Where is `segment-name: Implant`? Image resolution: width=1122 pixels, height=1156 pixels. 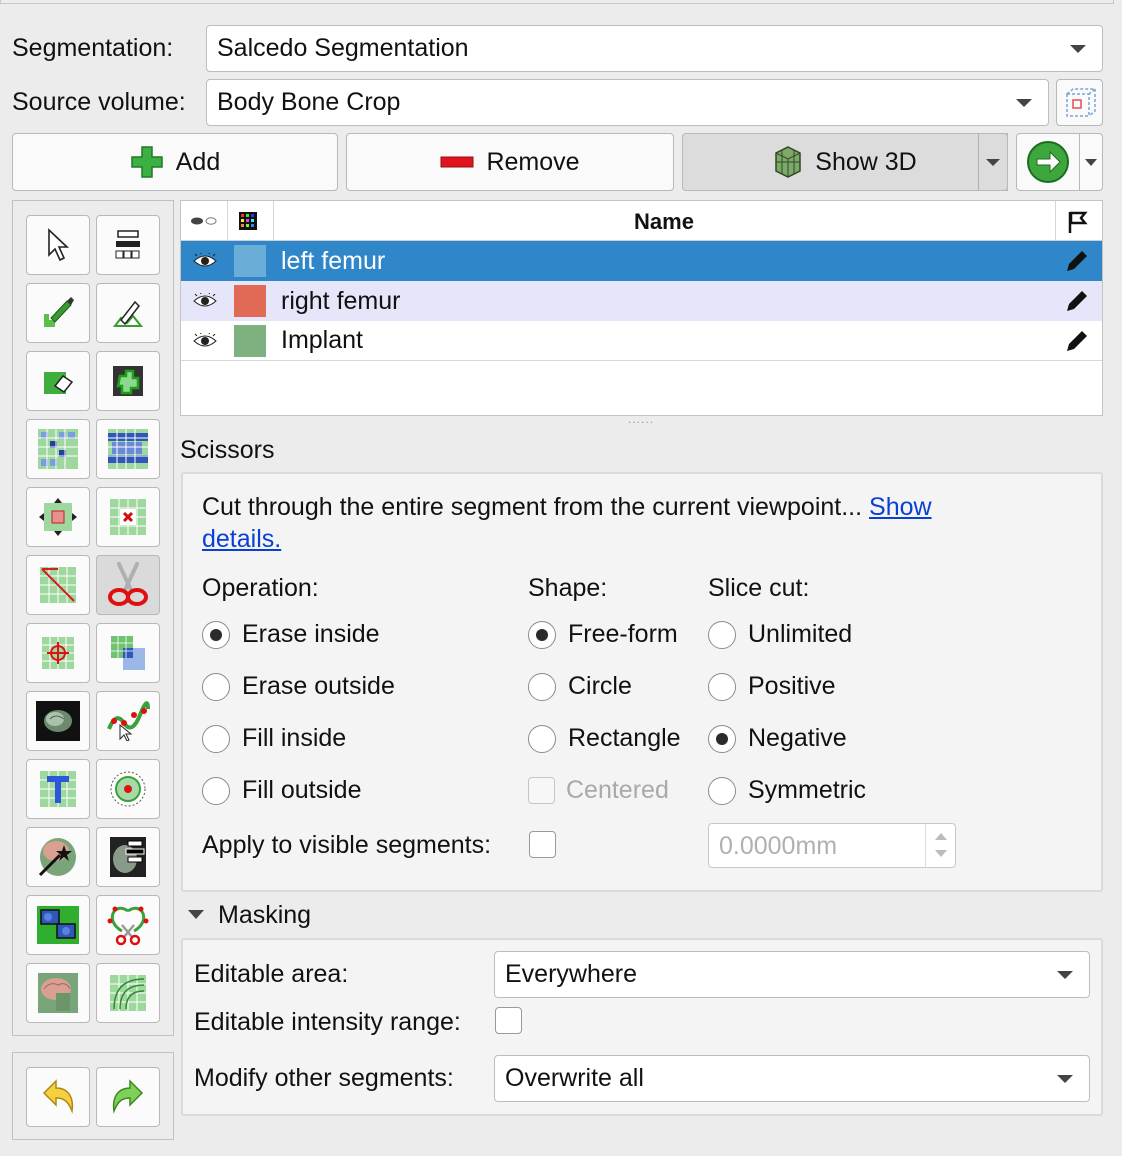
segment-name: Implant is located at coordinates (322, 340).